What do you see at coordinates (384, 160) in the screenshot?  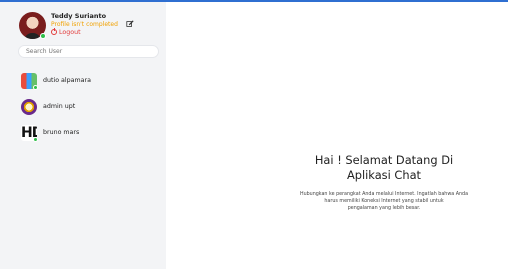 I see `welcome-title-line-1: Hai ! Selamat Datang Di` at bounding box center [384, 160].